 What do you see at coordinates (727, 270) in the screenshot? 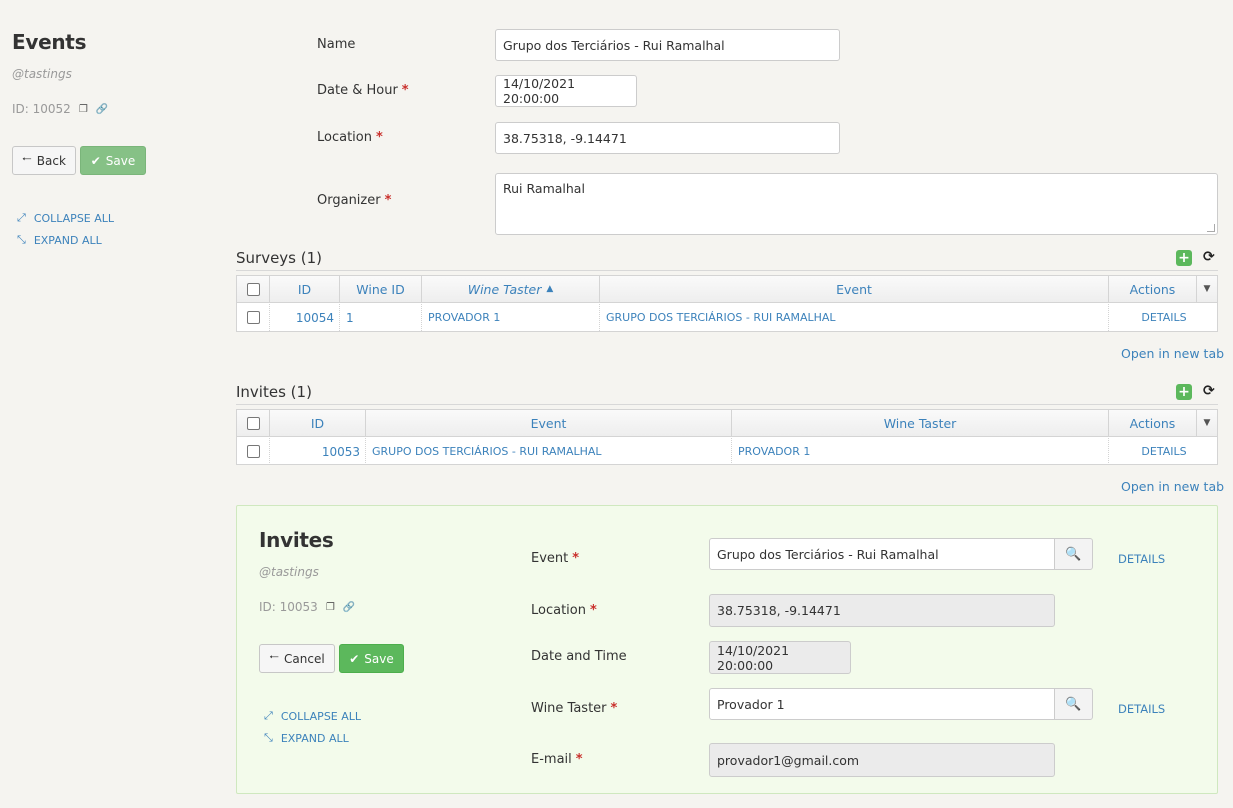
I see `surveys-divider` at bounding box center [727, 270].